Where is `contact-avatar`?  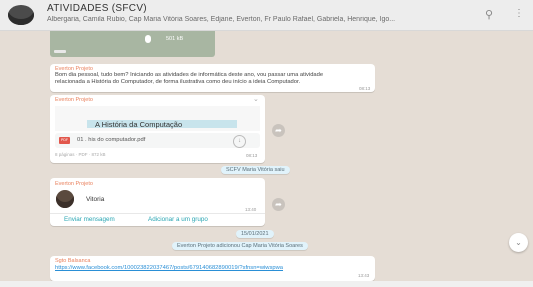 contact-avatar is located at coordinates (65, 199).